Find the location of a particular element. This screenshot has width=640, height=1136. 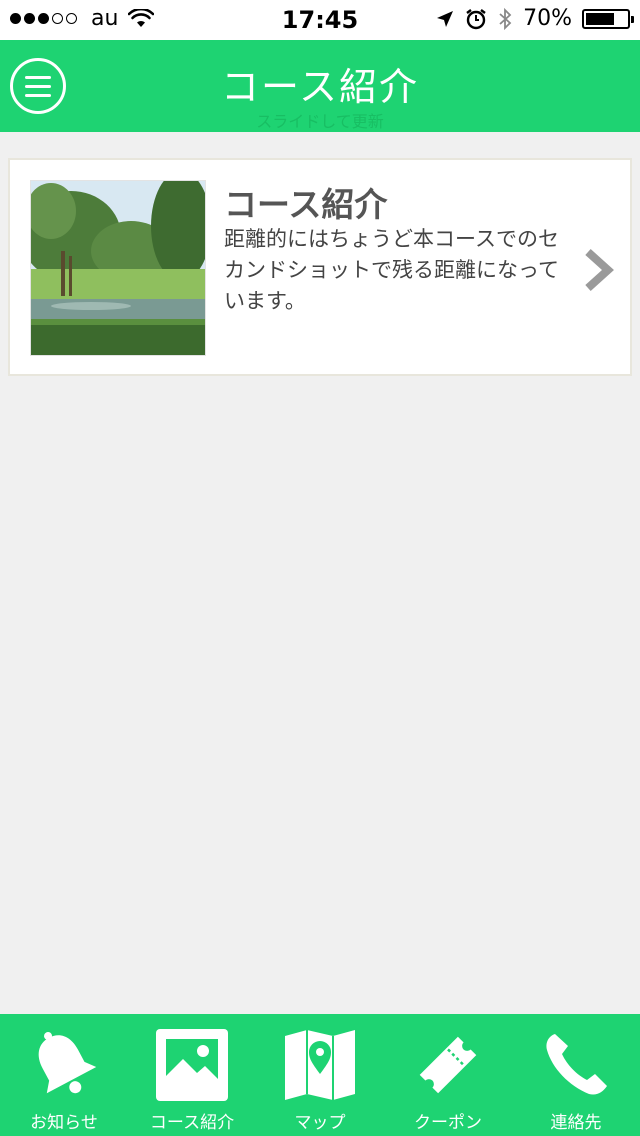

bottom-tab-bar: お知らせ コース紹介 マップ クーポン 連絡先 is located at coordinates (320, 1075).